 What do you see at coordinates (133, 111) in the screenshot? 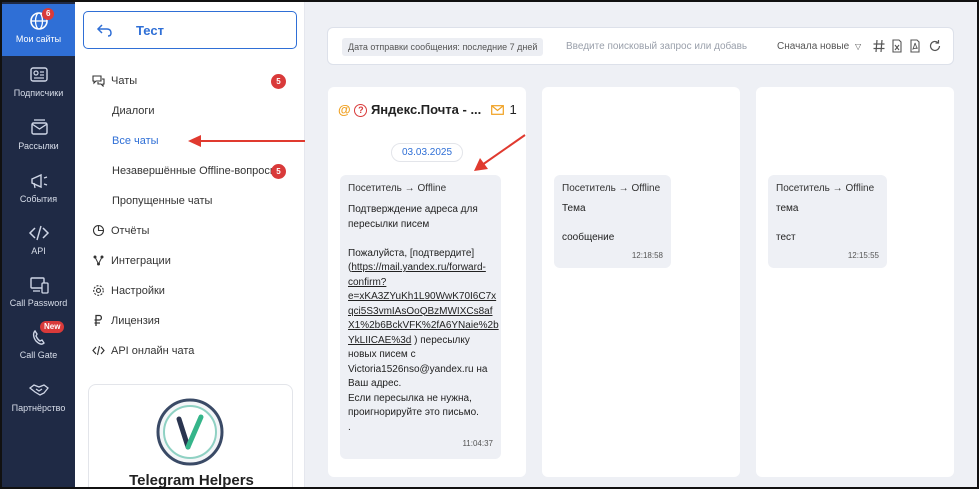
I see `menu-label: Диалоги` at bounding box center [133, 111].